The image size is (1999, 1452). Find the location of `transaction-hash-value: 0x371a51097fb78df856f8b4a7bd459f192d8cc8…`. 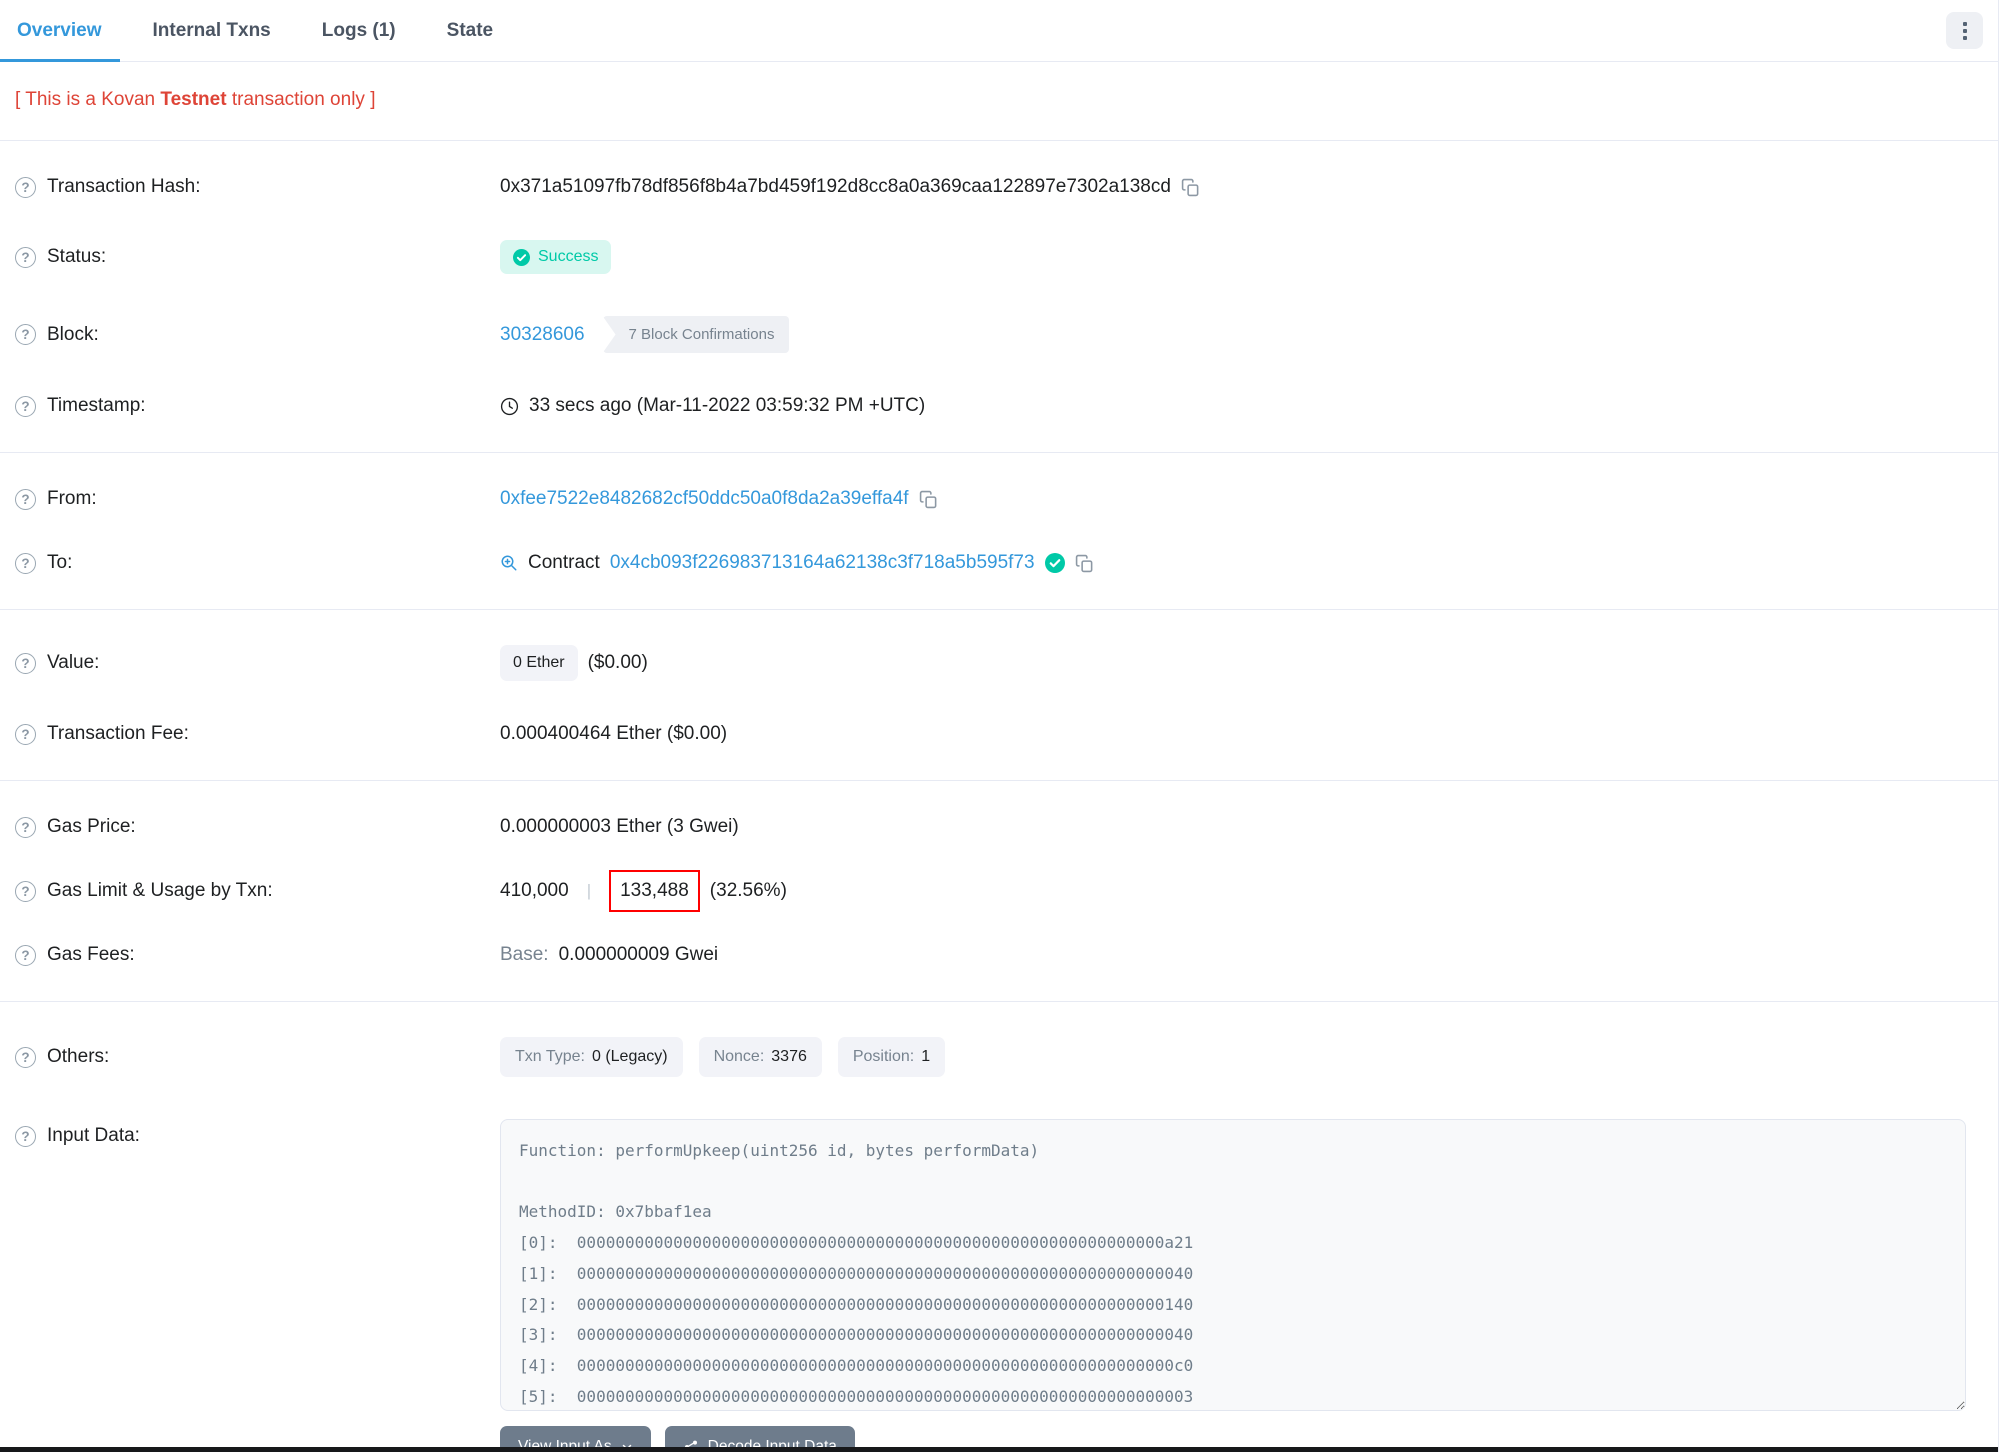

transaction-hash-value: 0x371a51097fb78df856f8b4a7bd459f192d8cc8… is located at coordinates (835, 186).